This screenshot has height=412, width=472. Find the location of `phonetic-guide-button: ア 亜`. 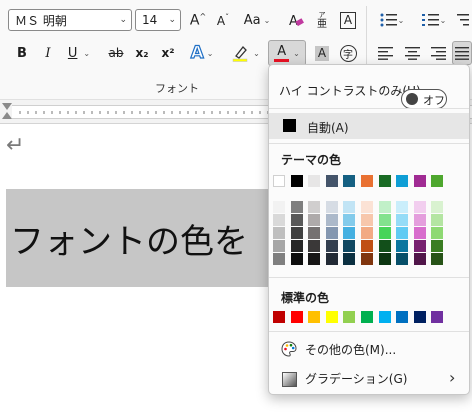

phonetic-guide-button: ア 亜 is located at coordinates (322, 20).